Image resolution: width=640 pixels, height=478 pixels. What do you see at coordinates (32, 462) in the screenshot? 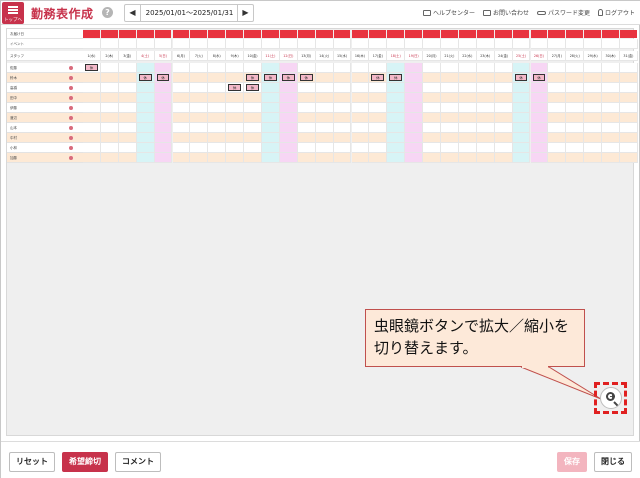
I see `reset-button: リセット` at bounding box center [32, 462].